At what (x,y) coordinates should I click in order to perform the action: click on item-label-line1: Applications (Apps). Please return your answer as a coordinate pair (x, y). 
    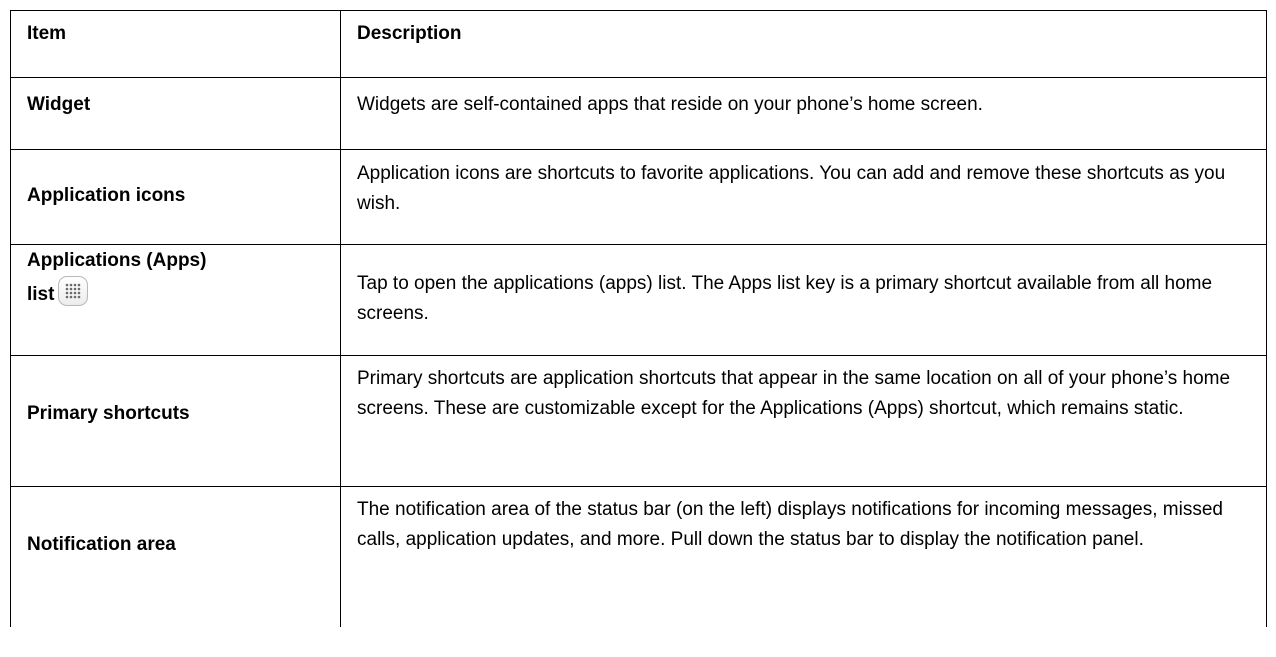
    Looking at the image, I should click on (117, 260).